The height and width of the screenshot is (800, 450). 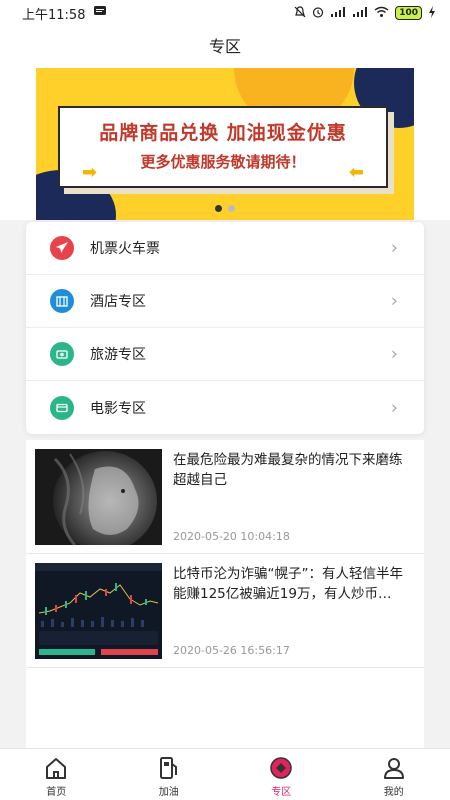 I want to click on message-icon, so click(x=100, y=13).